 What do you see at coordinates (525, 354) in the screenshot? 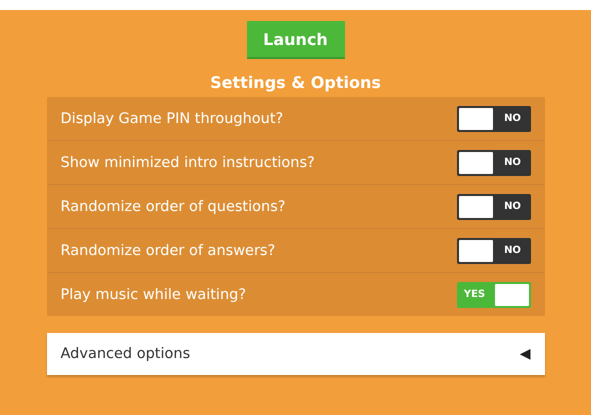
I see `collapse-arrow-icon: ◀` at bounding box center [525, 354].